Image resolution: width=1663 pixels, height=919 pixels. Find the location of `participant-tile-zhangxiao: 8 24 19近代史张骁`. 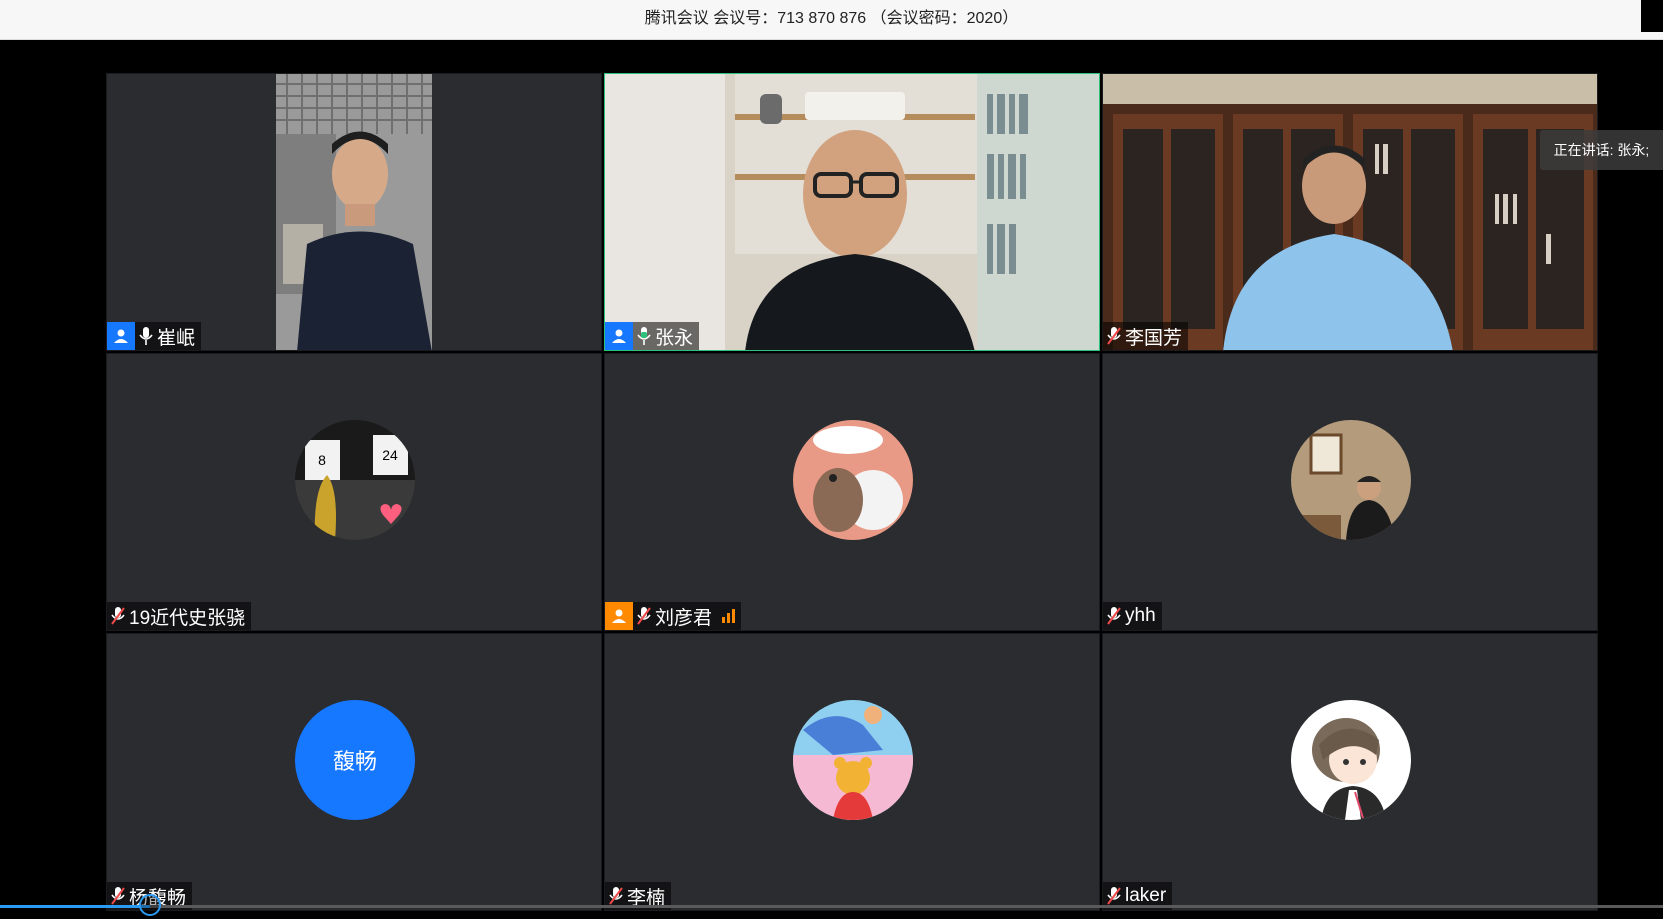

participant-tile-zhangxiao: 8 24 19近代史张骁 is located at coordinates (354, 492).